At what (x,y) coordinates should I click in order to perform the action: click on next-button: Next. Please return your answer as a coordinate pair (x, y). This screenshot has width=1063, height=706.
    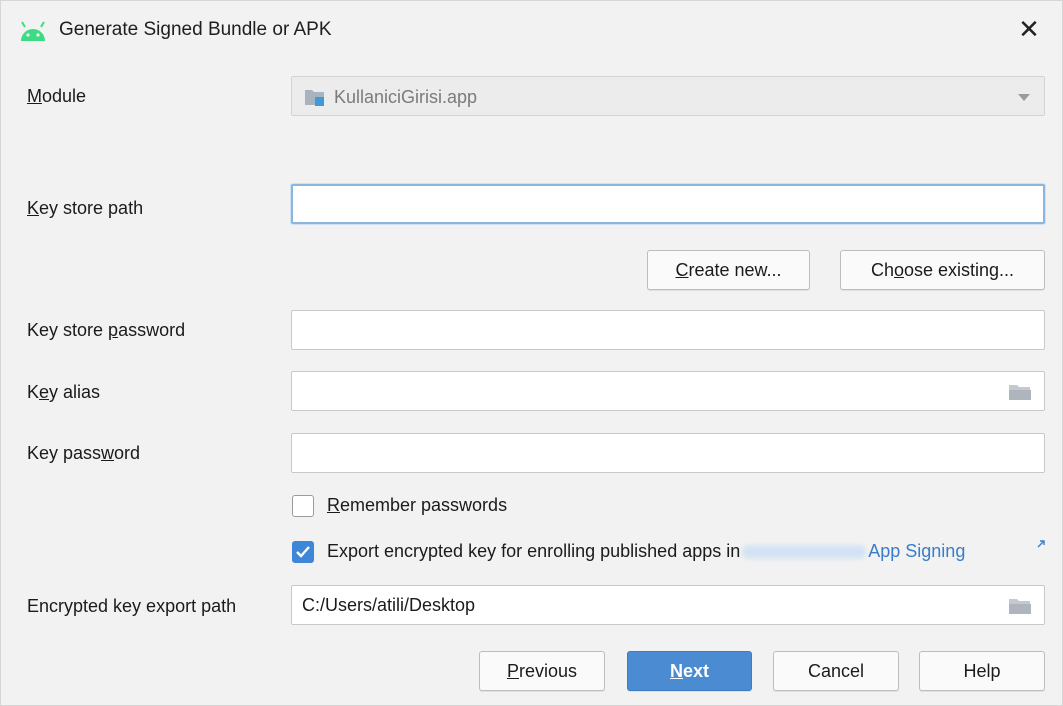
    Looking at the image, I should click on (689, 671).